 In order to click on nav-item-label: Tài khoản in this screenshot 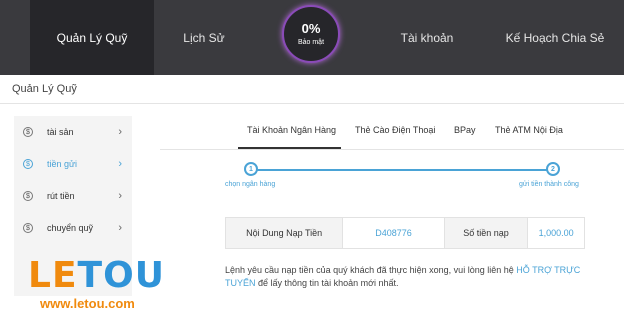, I will do `click(427, 37)`.